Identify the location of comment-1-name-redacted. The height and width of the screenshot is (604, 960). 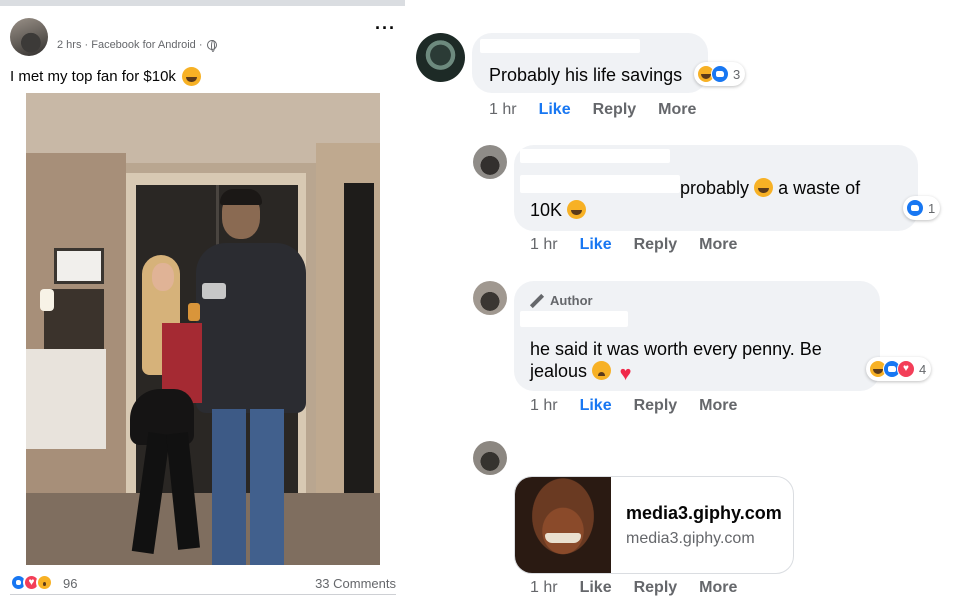
(560, 46).